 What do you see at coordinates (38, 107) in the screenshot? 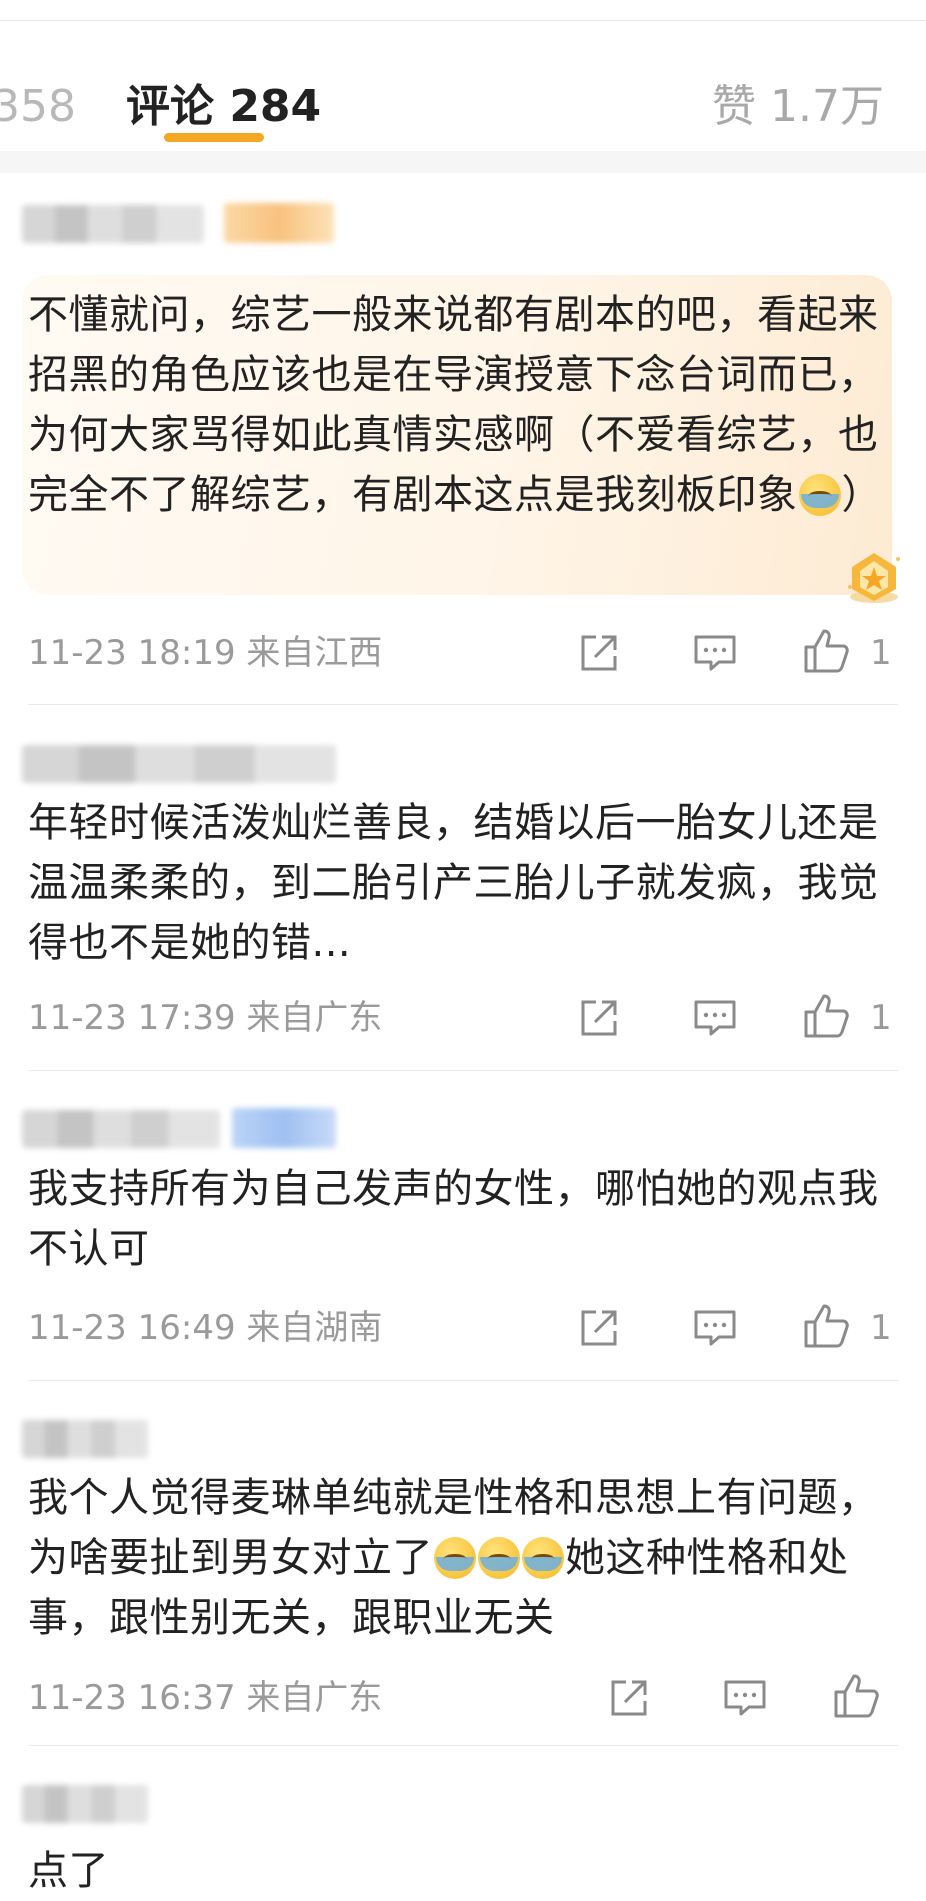
I see `tab-reposts: 358` at bounding box center [38, 107].